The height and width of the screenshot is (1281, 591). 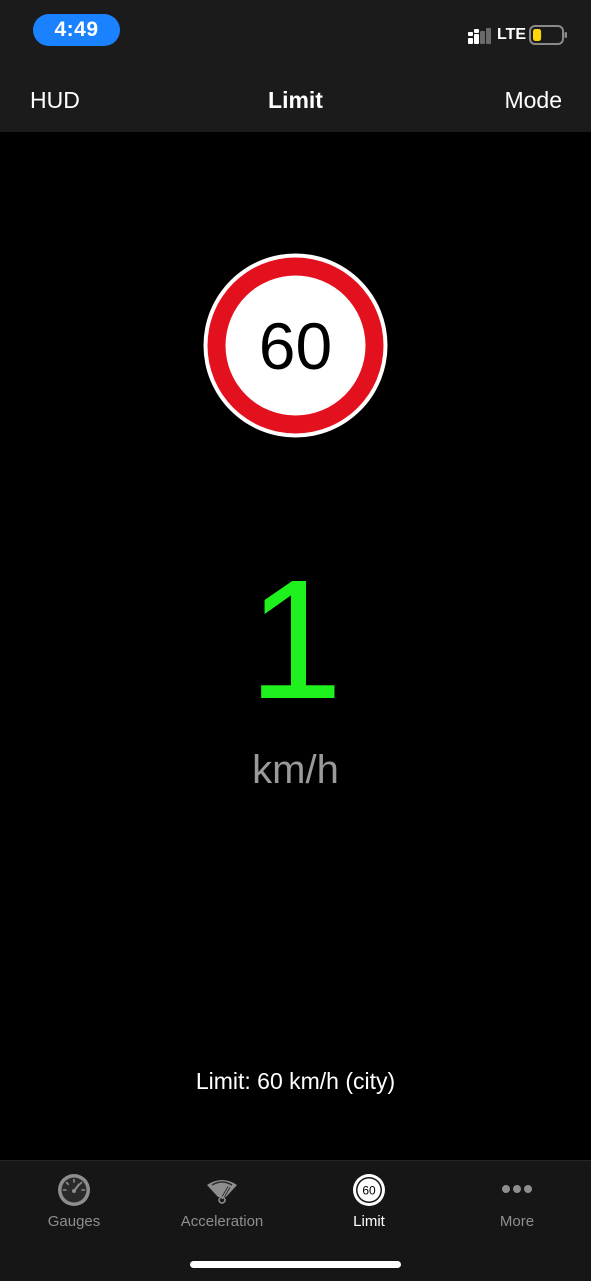 I want to click on speed-limit-sign-value: 60, so click(x=295, y=345).